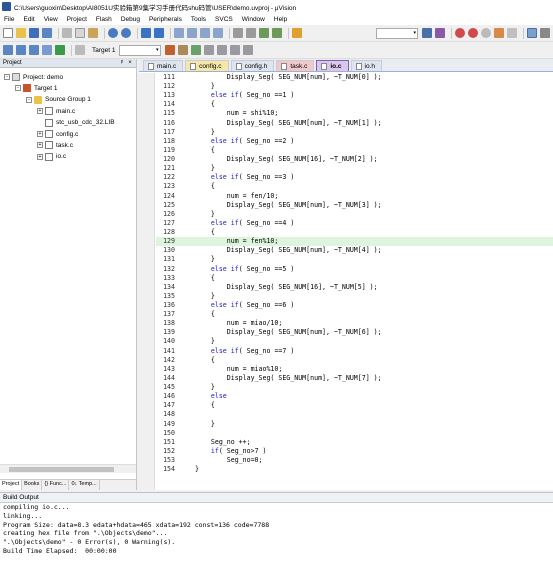 This screenshot has height=563, width=553. Describe the element at coordinates (354, 132) in the screenshot. I see `code-line: 117 }` at that location.